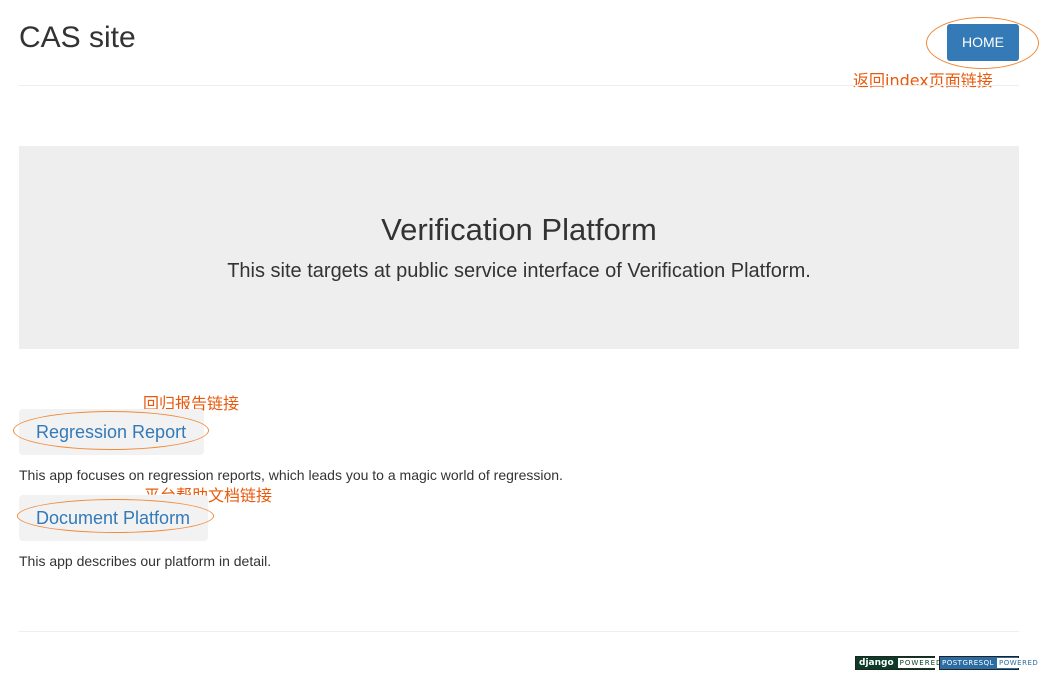  I want to click on postgresql-powered-badge: POSTGRESQL POWERED, so click(990, 663).